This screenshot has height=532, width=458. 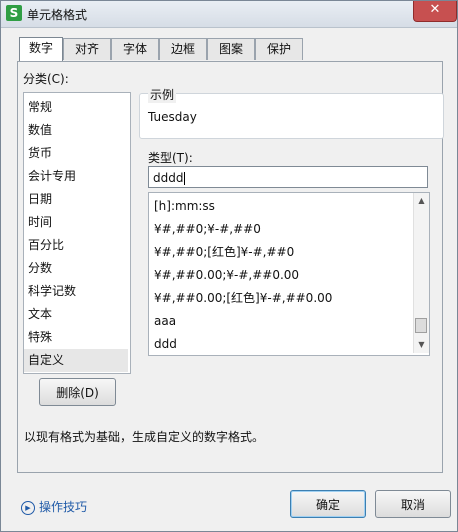 I want to click on category-item-special: 特殊, so click(x=76, y=337).